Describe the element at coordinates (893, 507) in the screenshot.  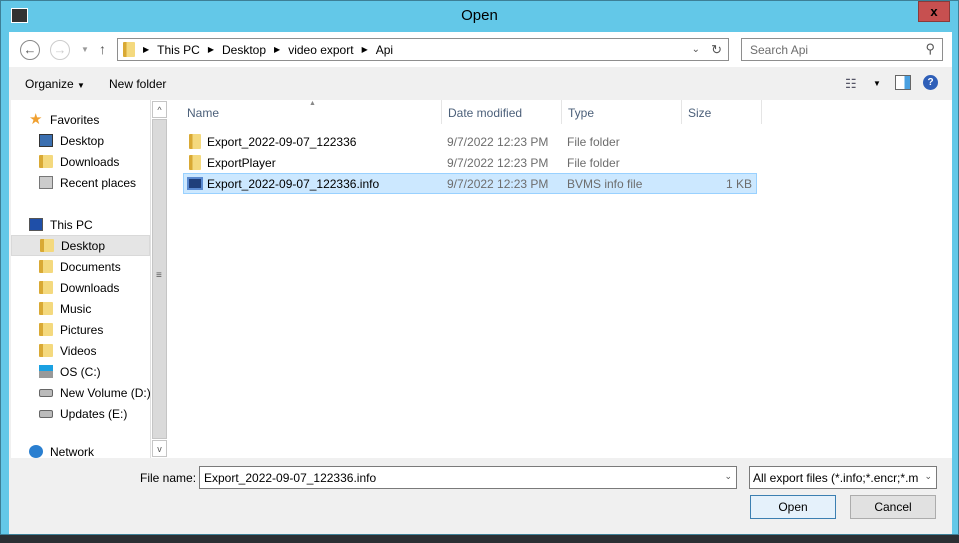
I see `cancel-button: Cancel` at that location.